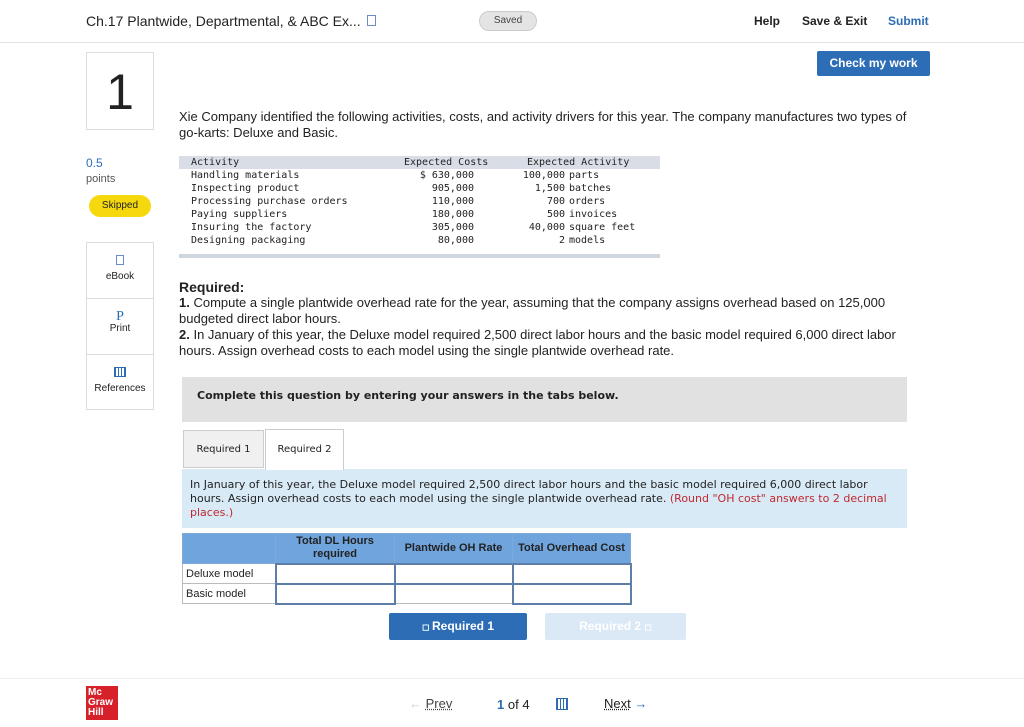 The image size is (1024, 727). I want to click on activity-name: Insuring the factory, so click(251, 227).